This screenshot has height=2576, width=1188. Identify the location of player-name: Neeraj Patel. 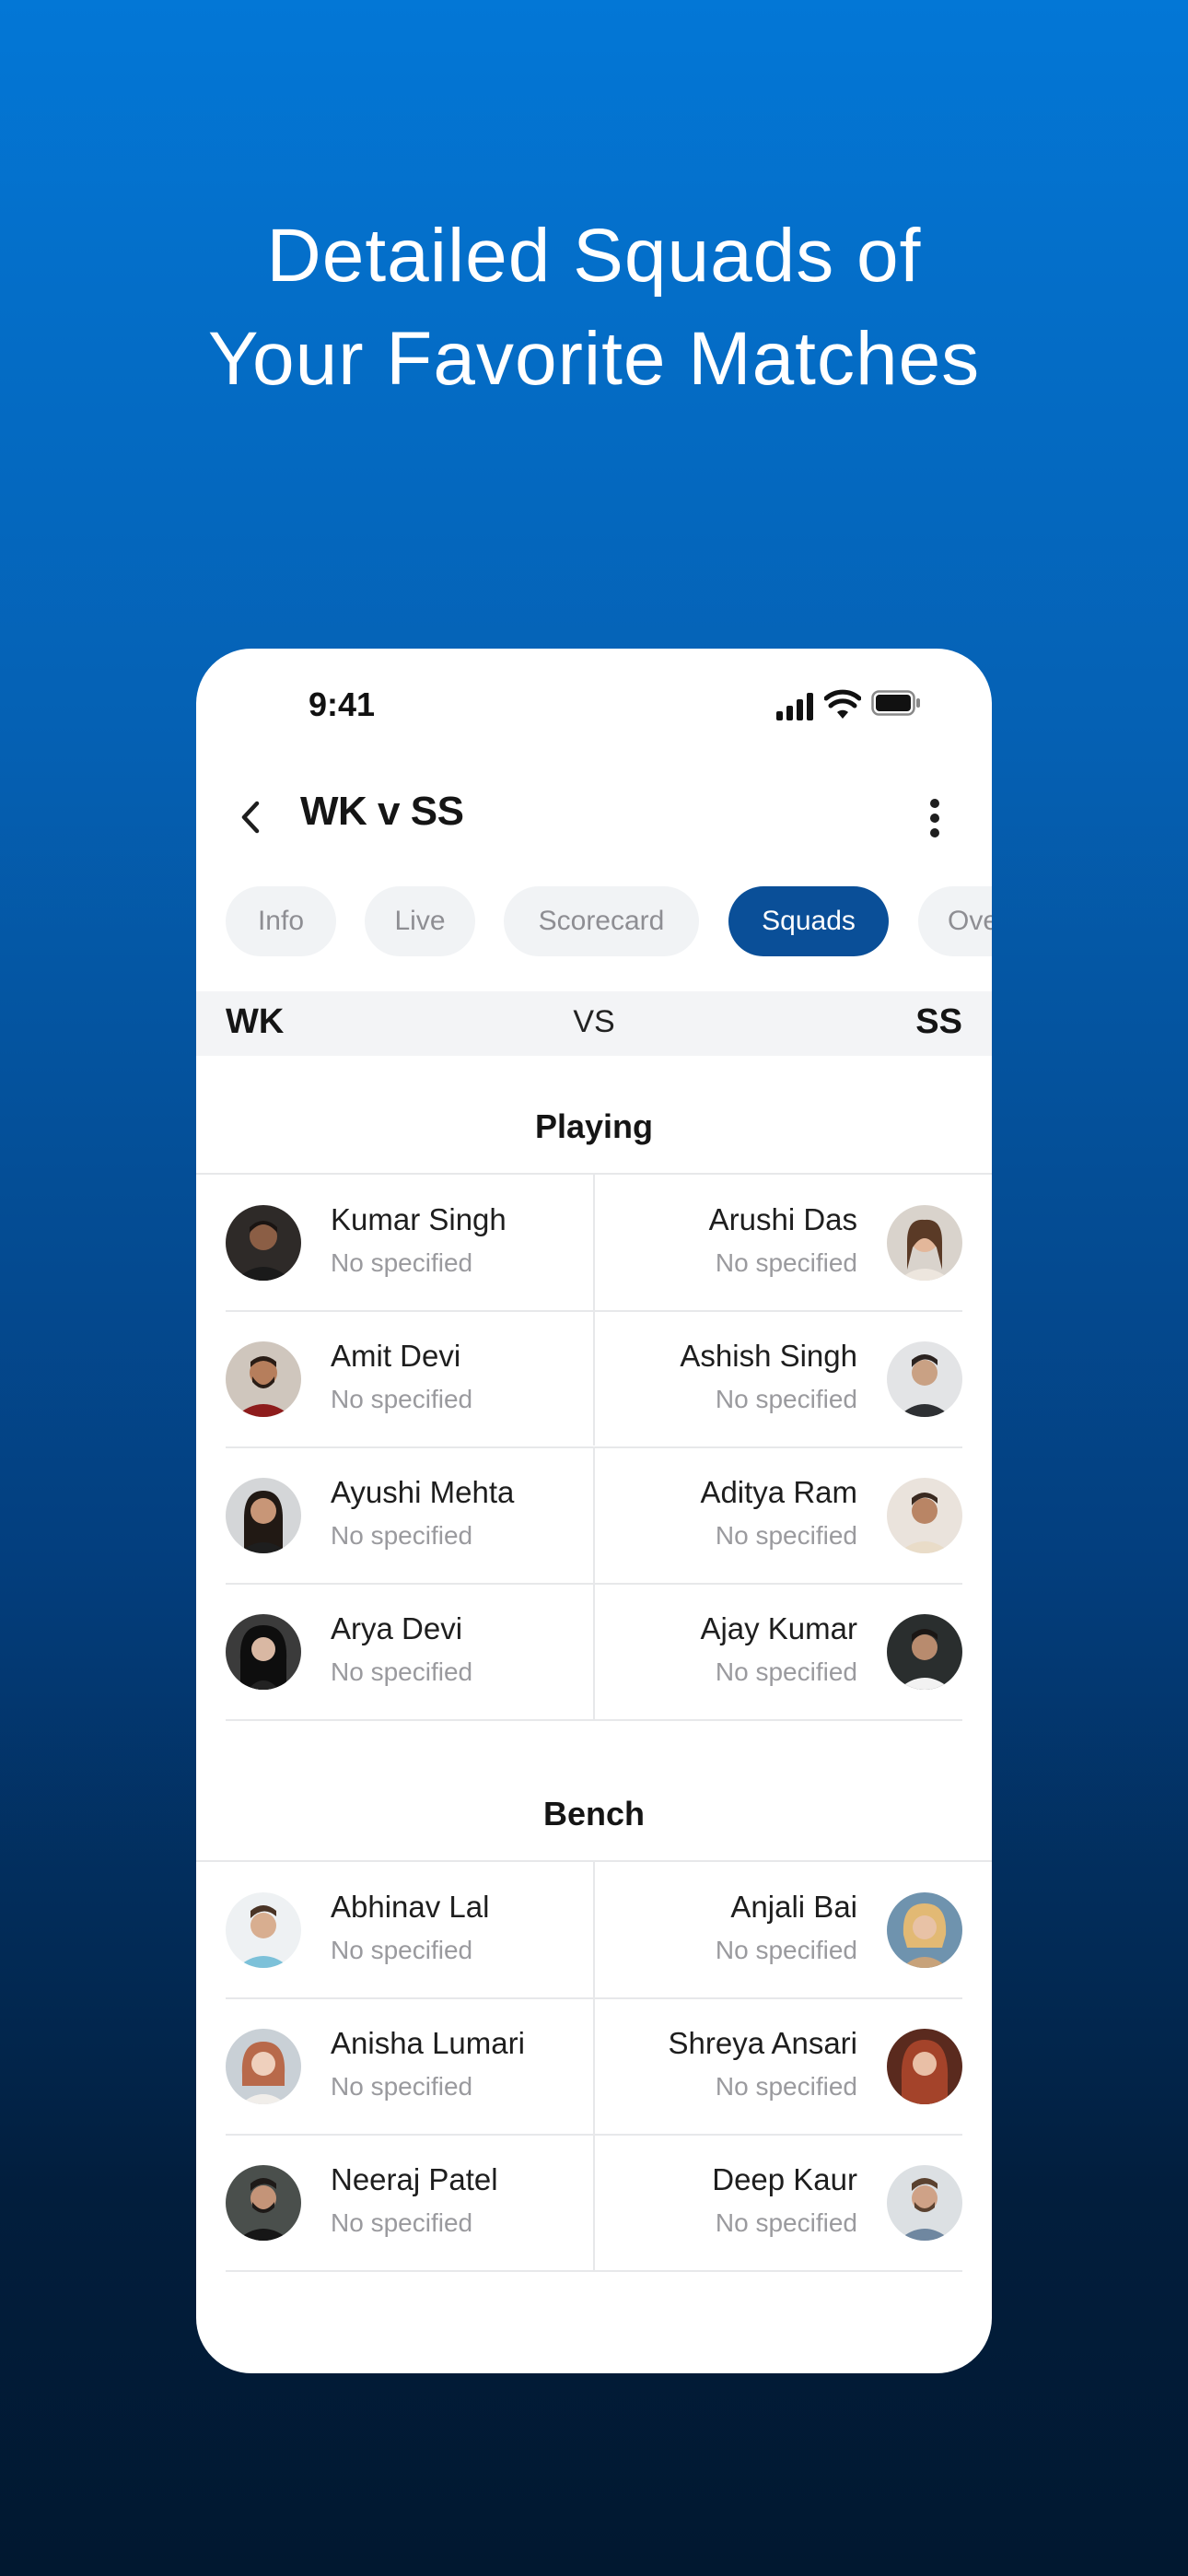
(414, 2179).